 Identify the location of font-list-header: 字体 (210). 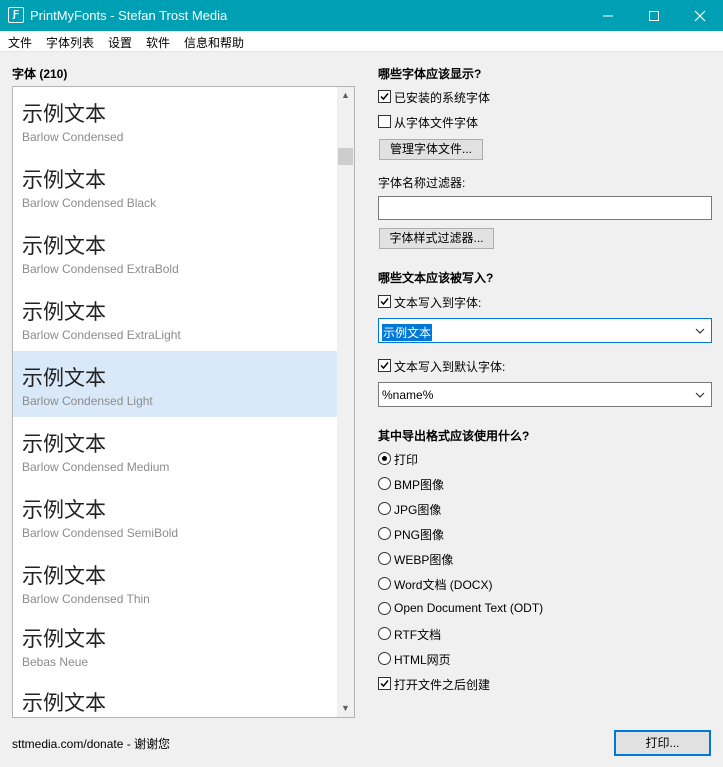
(40, 74).